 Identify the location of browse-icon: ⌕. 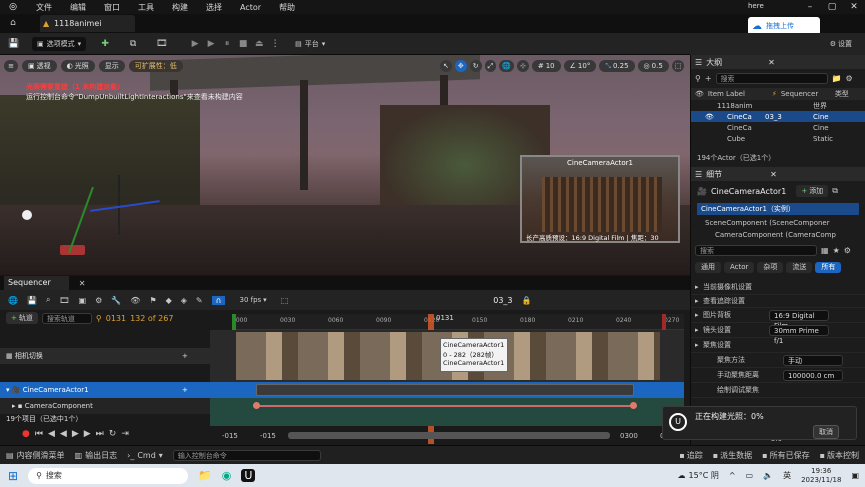
(48, 300).